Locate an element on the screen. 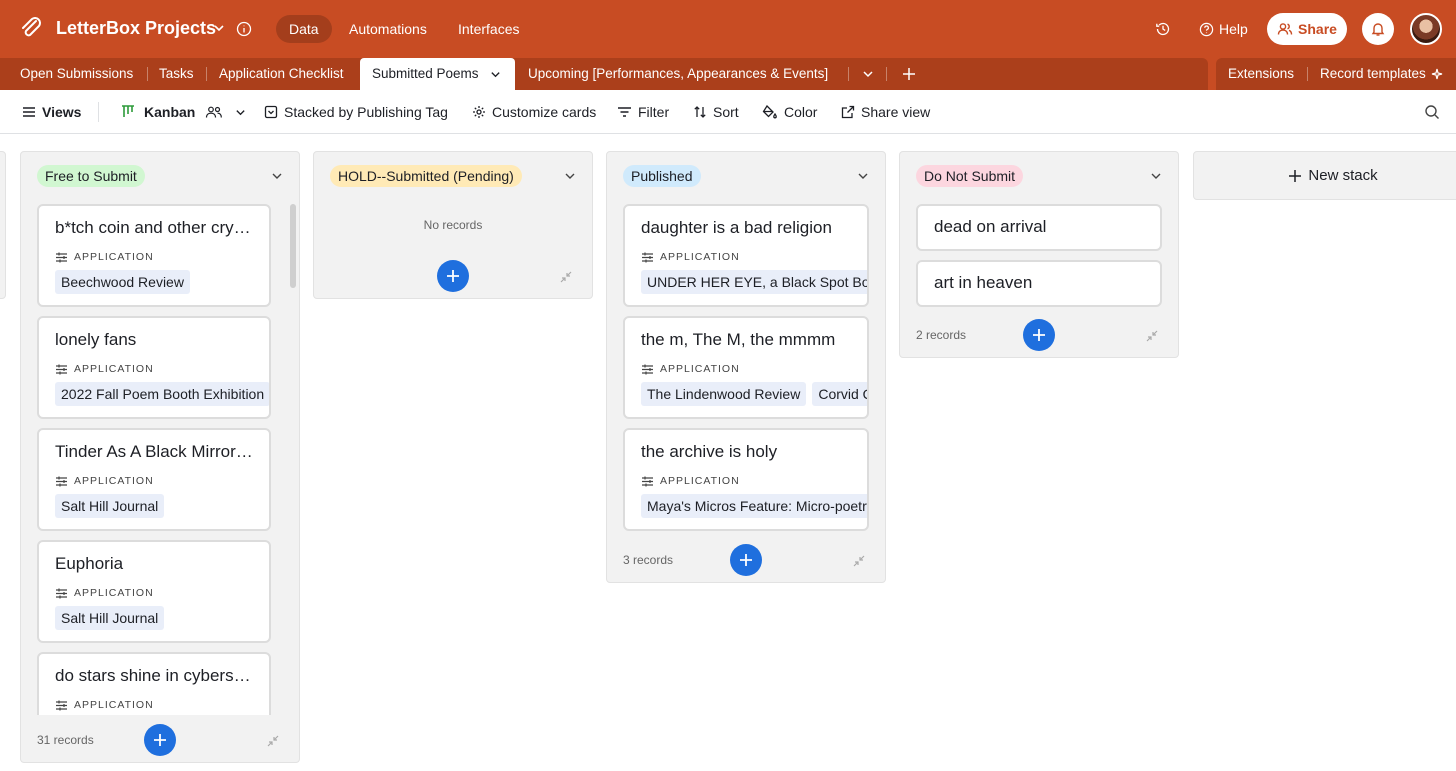 The height and width of the screenshot is (771, 1456). tab-label: Submitted Poems is located at coordinates (425, 73).